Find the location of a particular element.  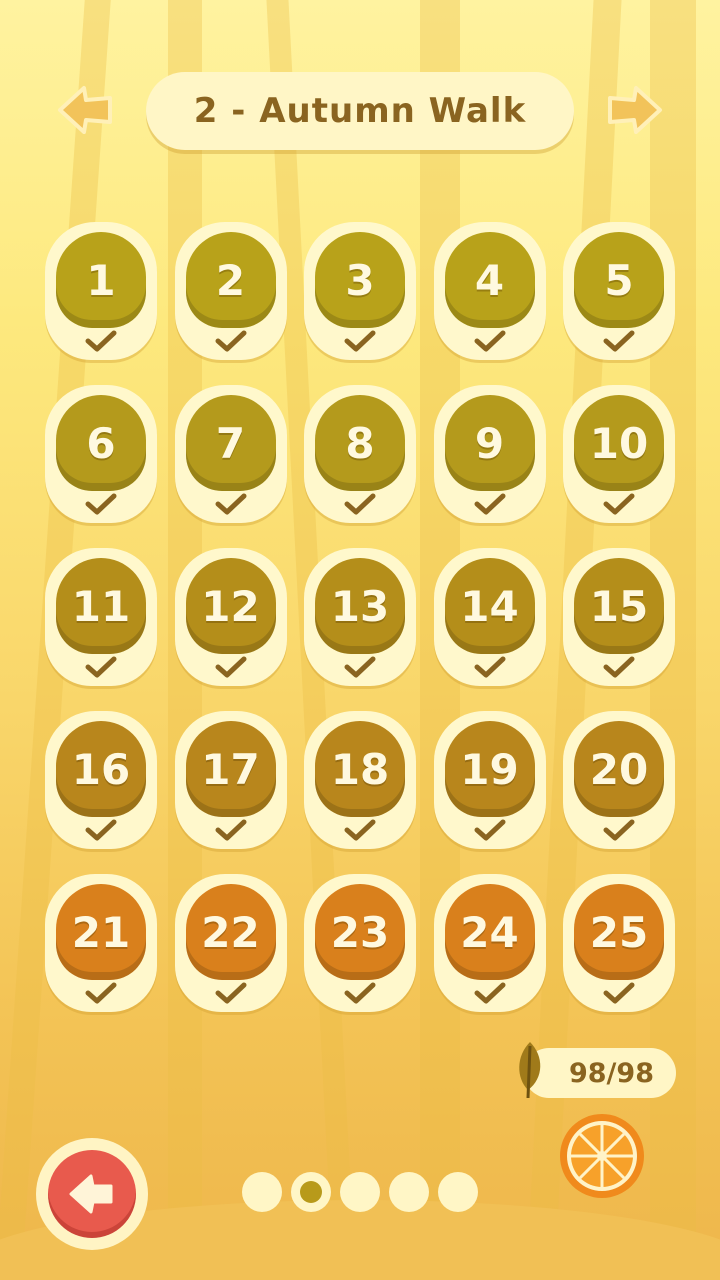

level-number: 24 is located at coordinates (489, 932).